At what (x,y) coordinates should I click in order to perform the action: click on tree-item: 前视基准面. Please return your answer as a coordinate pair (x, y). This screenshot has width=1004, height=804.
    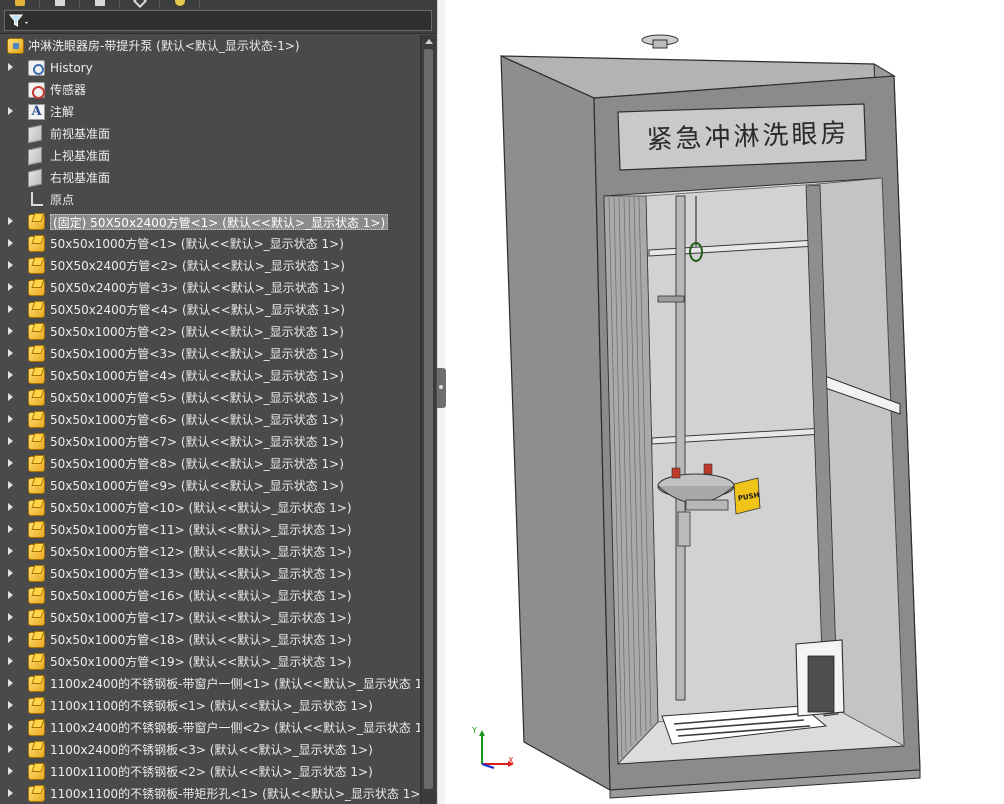
    Looking at the image, I should click on (210, 134).